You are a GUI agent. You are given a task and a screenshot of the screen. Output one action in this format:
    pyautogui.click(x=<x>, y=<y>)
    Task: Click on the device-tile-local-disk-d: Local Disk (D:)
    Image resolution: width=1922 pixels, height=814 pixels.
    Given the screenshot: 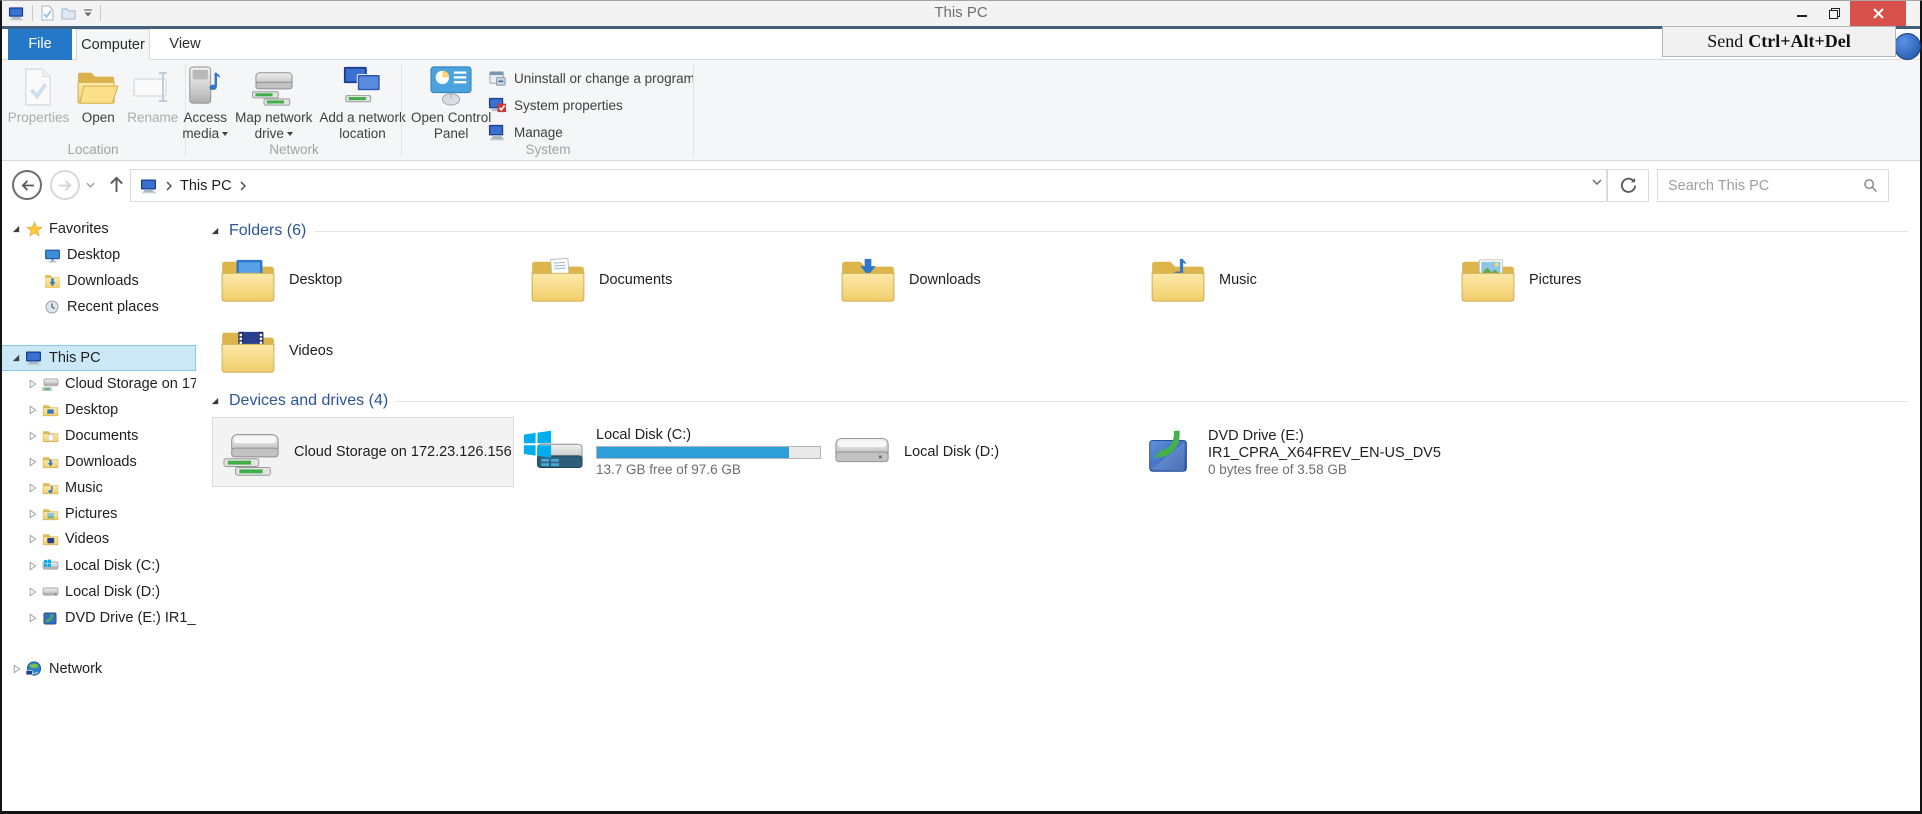 What is the action you would take?
    pyautogui.click(x=983, y=452)
    